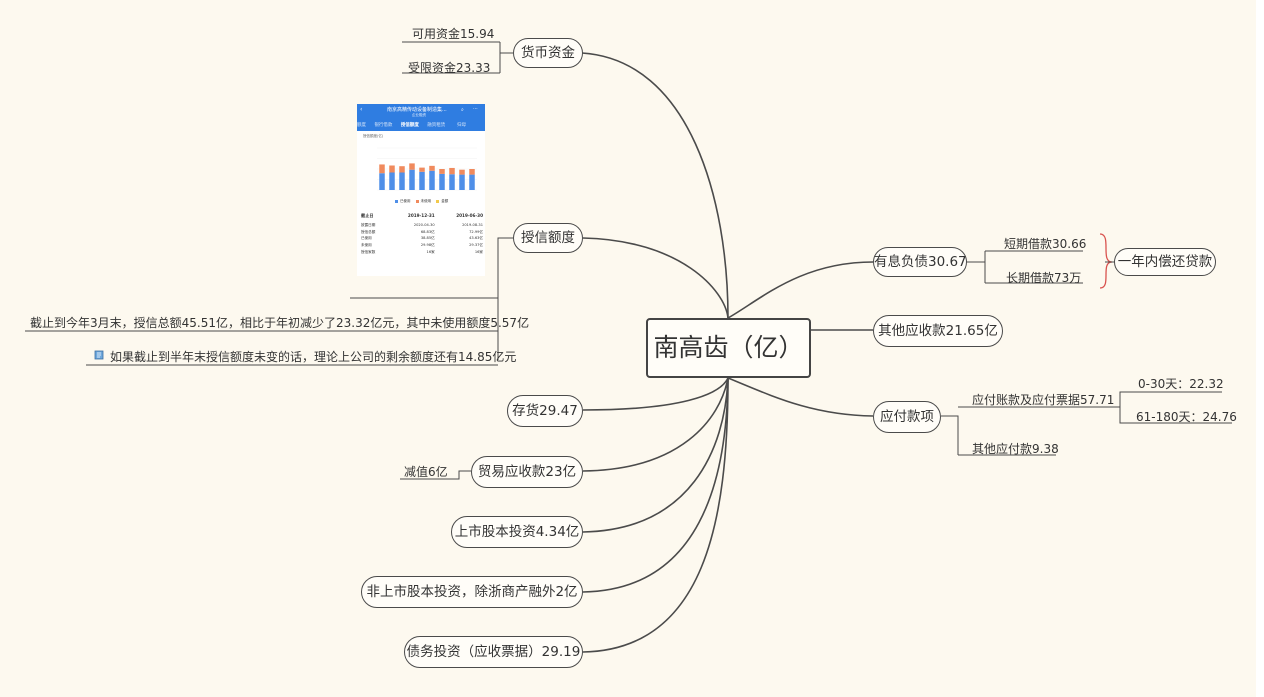 The width and height of the screenshot is (1264, 697). I want to click on thumb-tab: 银行借款, so click(383, 125).